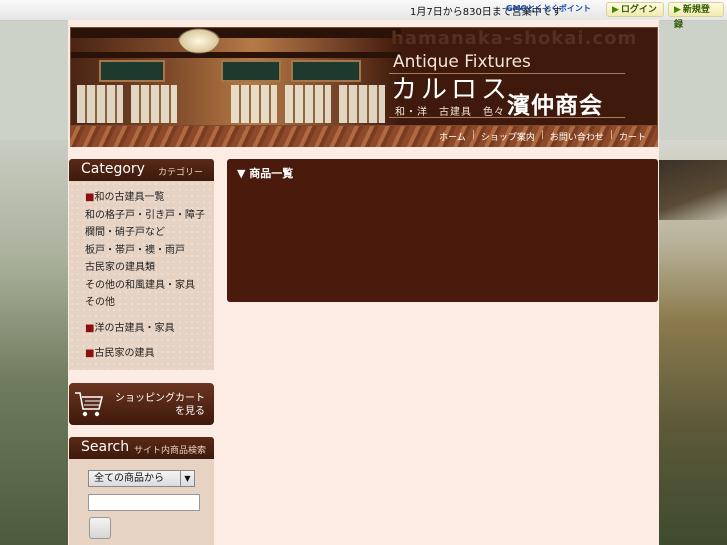 This screenshot has height=545, width=727. I want to click on chevron-down-icon: ▼, so click(187, 478).